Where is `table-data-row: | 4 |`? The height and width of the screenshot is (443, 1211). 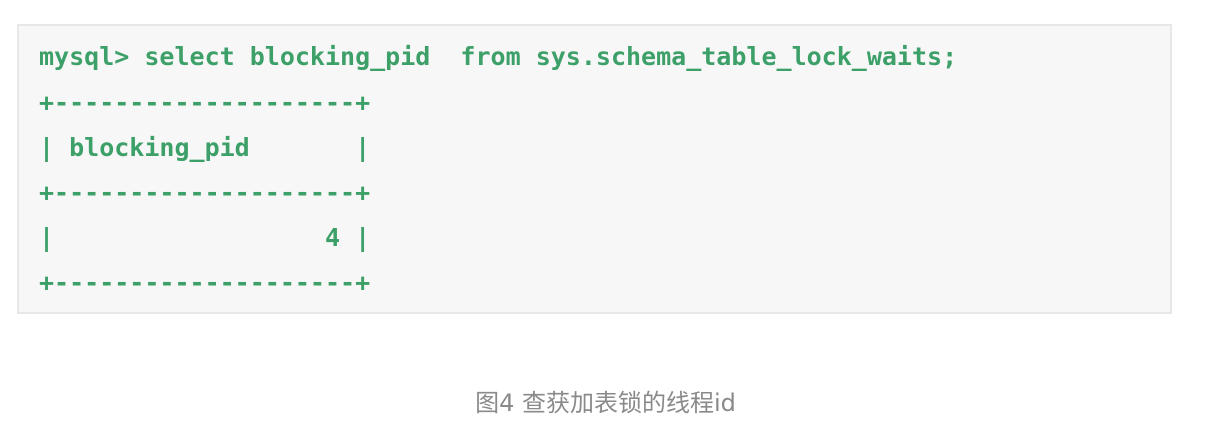 table-data-row: | 4 | is located at coordinates (205, 237).